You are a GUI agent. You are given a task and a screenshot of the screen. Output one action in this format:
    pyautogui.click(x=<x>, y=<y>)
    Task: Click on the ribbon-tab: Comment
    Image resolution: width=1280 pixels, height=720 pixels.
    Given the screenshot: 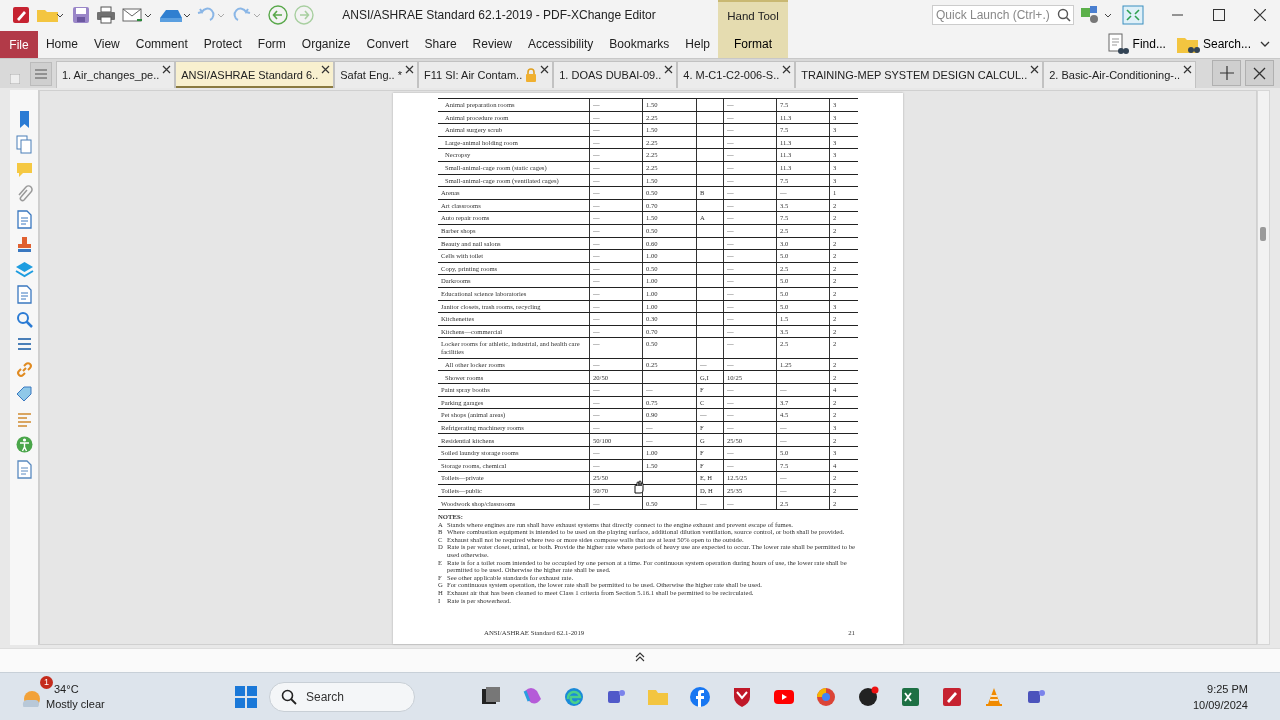 What is the action you would take?
    pyautogui.click(x=161, y=44)
    